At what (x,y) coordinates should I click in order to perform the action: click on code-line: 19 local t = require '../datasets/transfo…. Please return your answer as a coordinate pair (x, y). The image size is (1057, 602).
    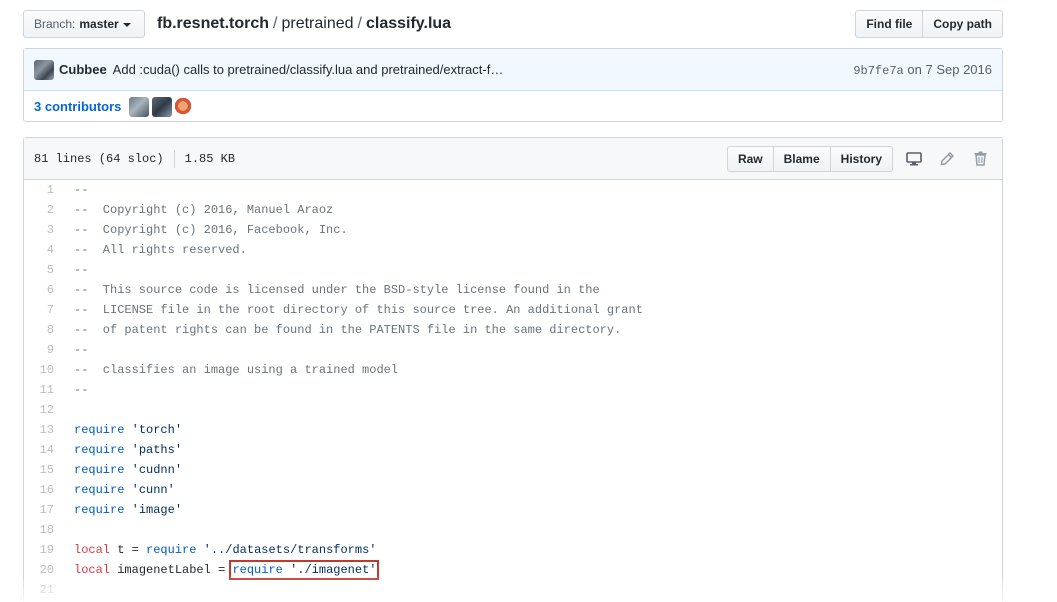
    Looking at the image, I should click on (513, 550).